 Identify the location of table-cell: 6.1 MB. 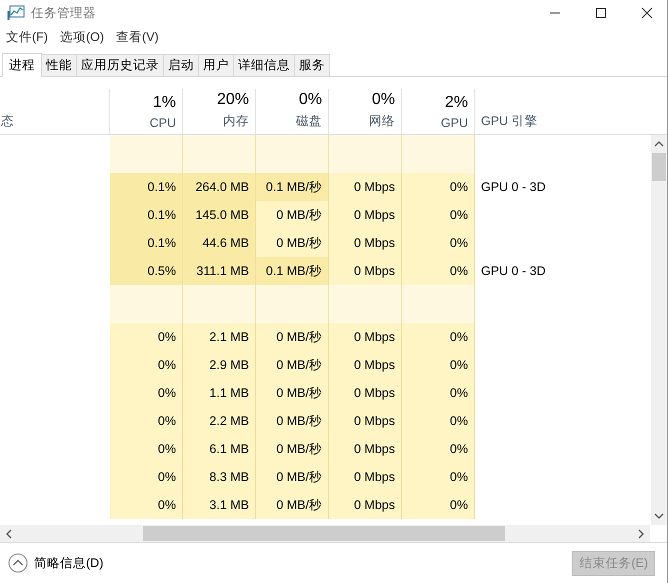
(219, 449).